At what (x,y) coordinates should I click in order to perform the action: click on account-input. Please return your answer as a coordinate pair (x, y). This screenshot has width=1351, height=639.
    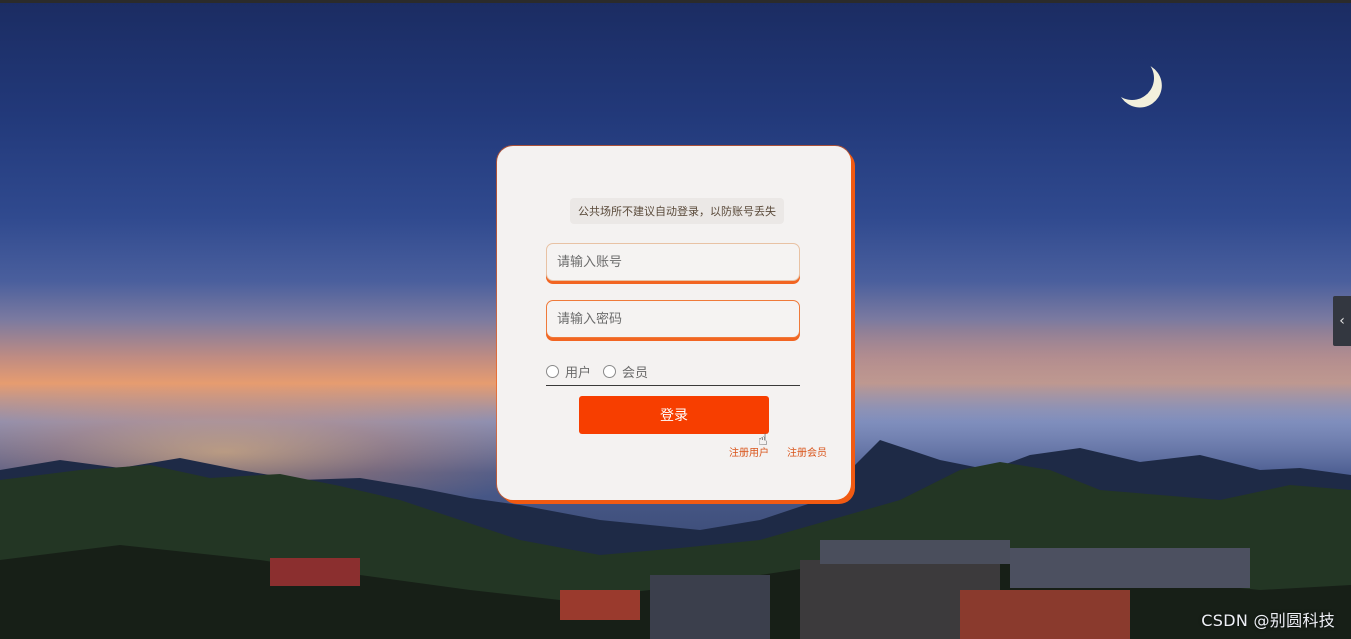
    Looking at the image, I should click on (673, 262).